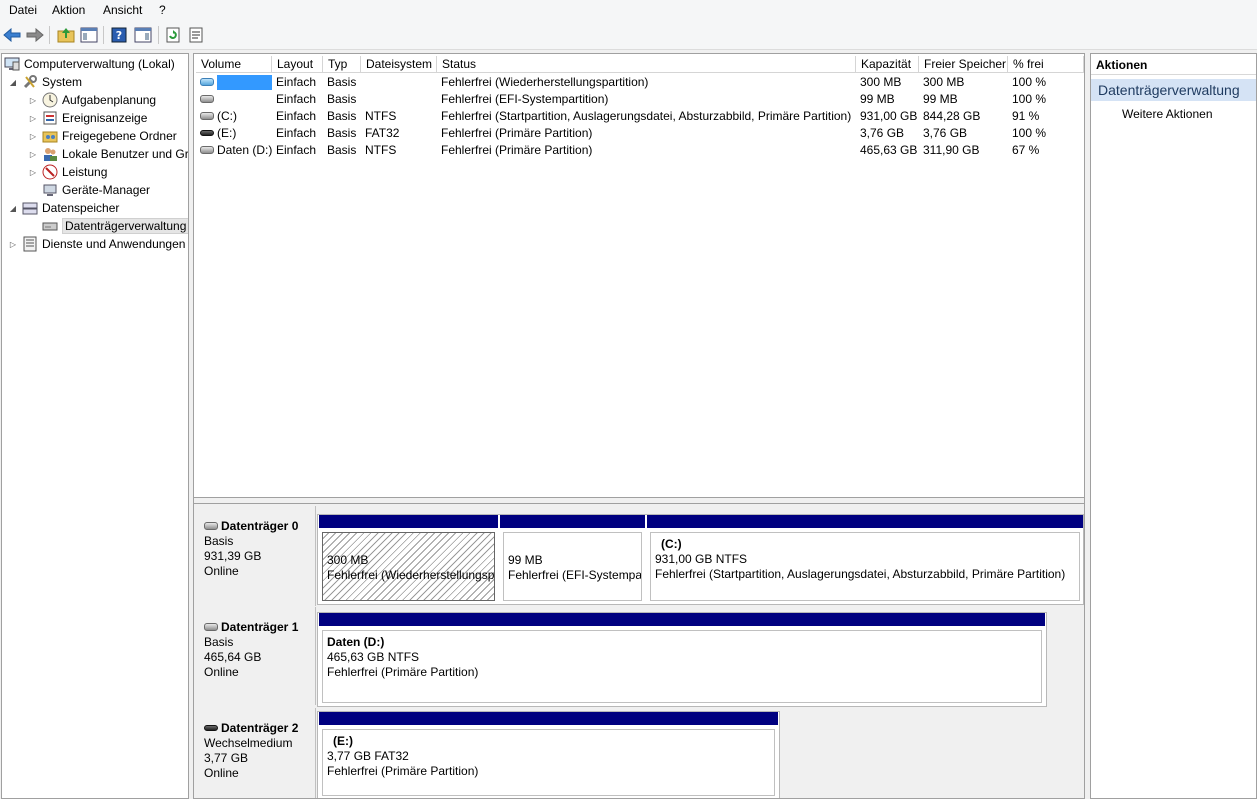  What do you see at coordinates (35, 35) in the screenshot?
I see `forward-arrow-icon` at bounding box center [35, 35].